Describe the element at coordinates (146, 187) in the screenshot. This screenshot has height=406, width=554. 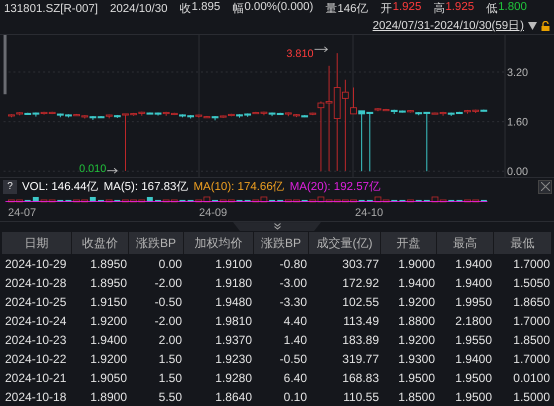
I see `legend-text: MA(5): 167.83亿` at that location.